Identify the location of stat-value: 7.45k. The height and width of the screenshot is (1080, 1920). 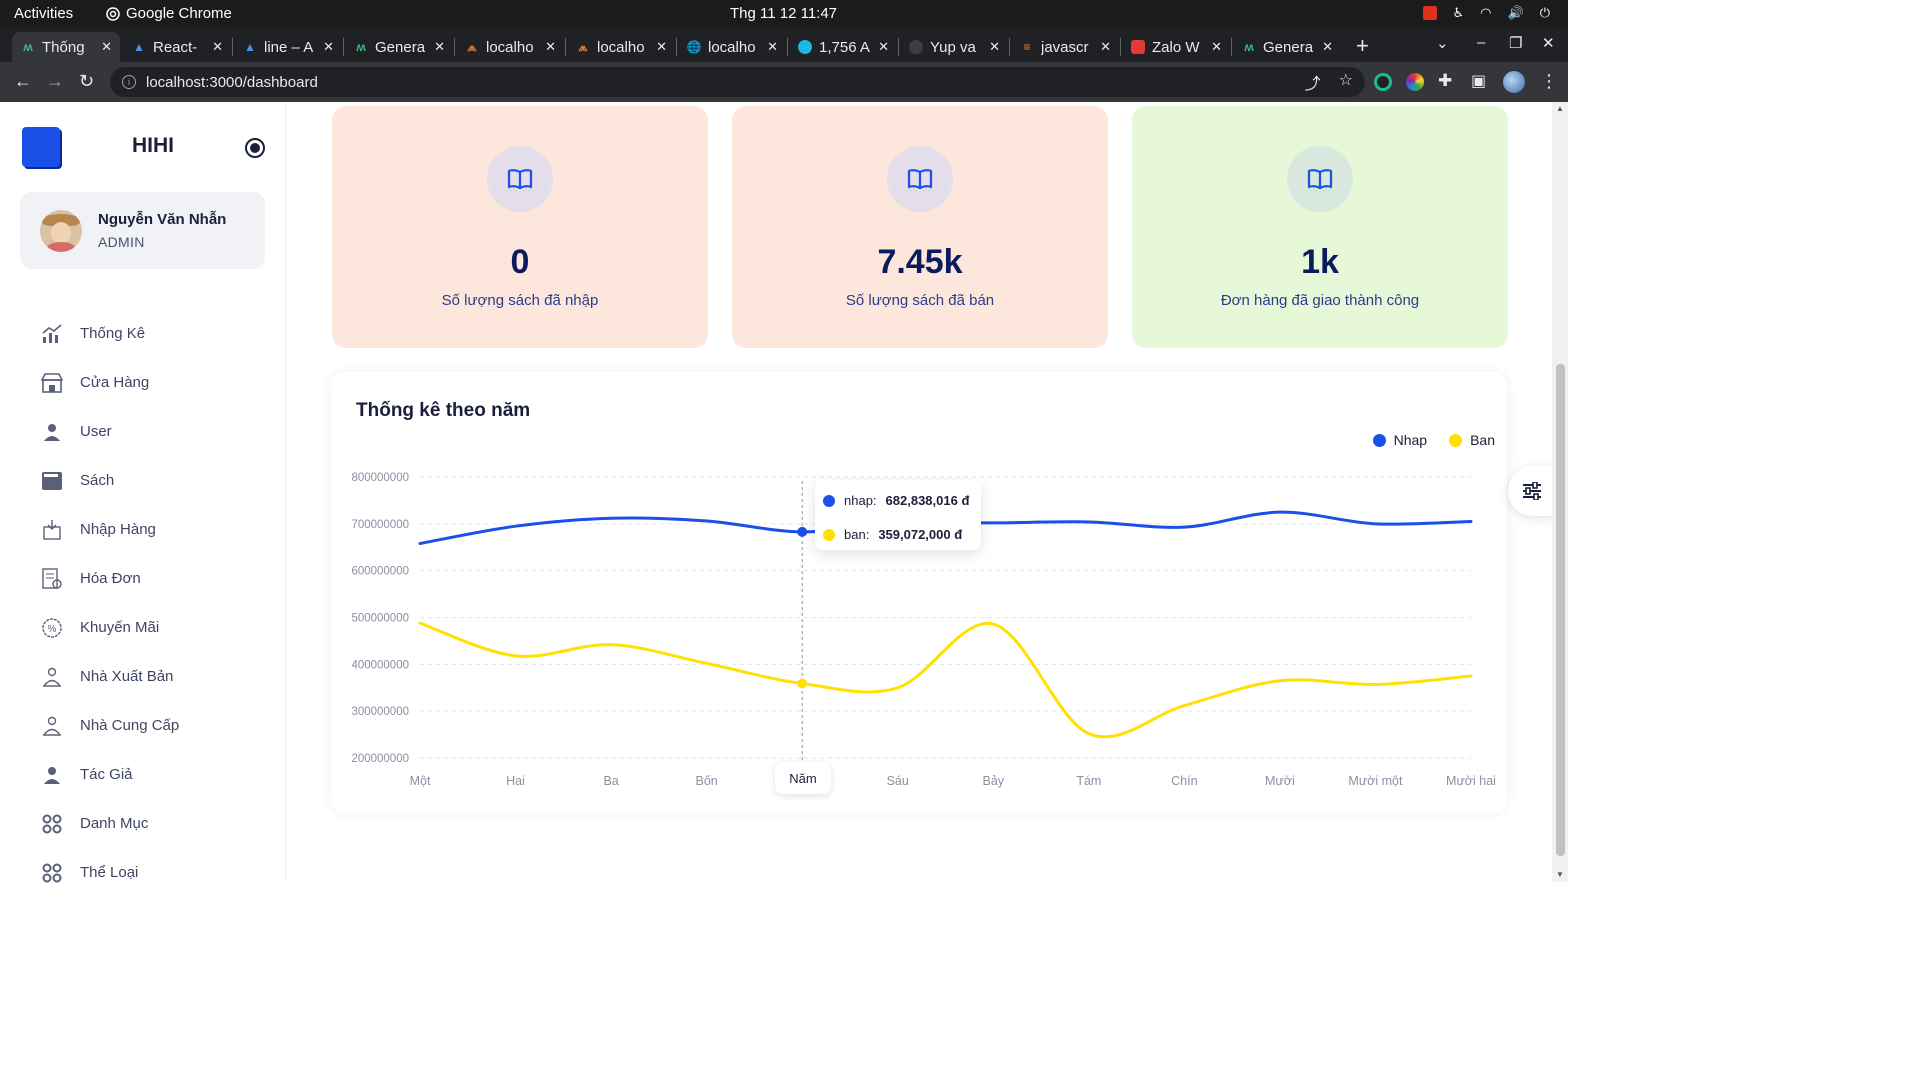
(920, 262).